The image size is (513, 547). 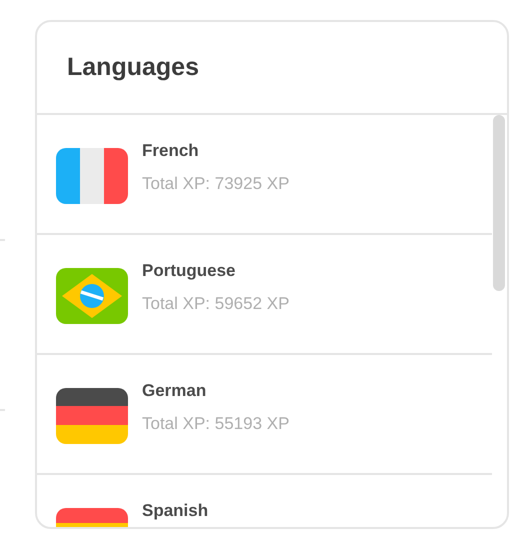 I want to click on language-row: Spanish, so click(x=264, y=501).